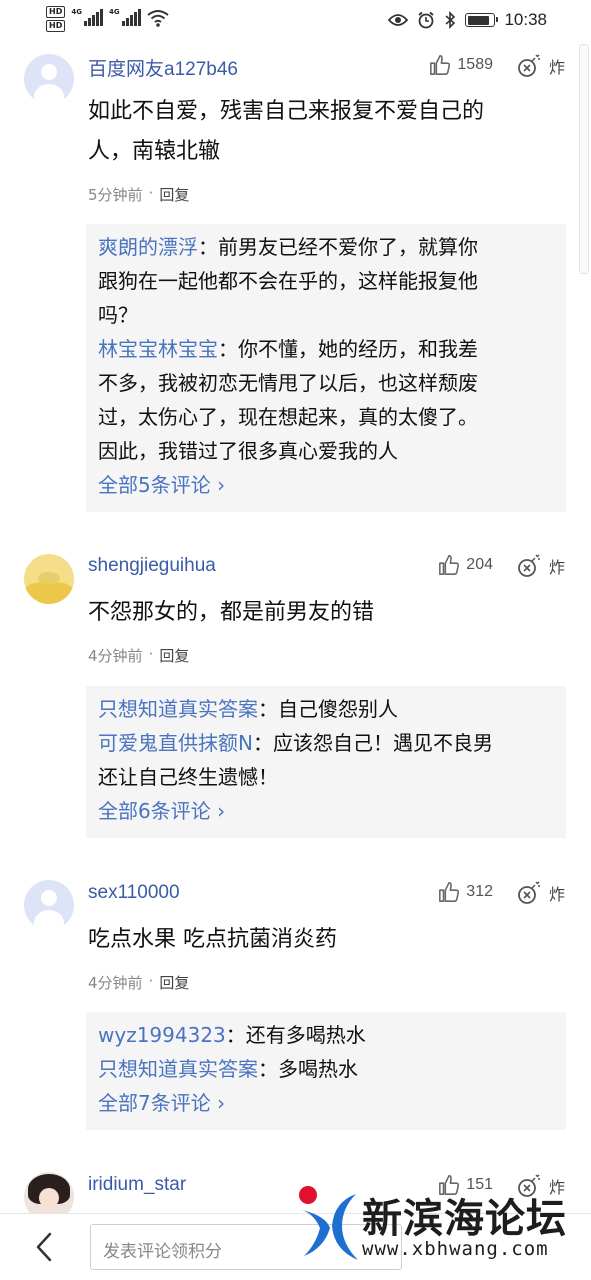 This screenshot has height=1280, width=591. What do you see at coordinates (328, 132) in the screenshot?
I see `comment-content: 如此不自爱，残害自己来报复不爱自己的 人，南辕北辙` at bounding box center [328, 132].